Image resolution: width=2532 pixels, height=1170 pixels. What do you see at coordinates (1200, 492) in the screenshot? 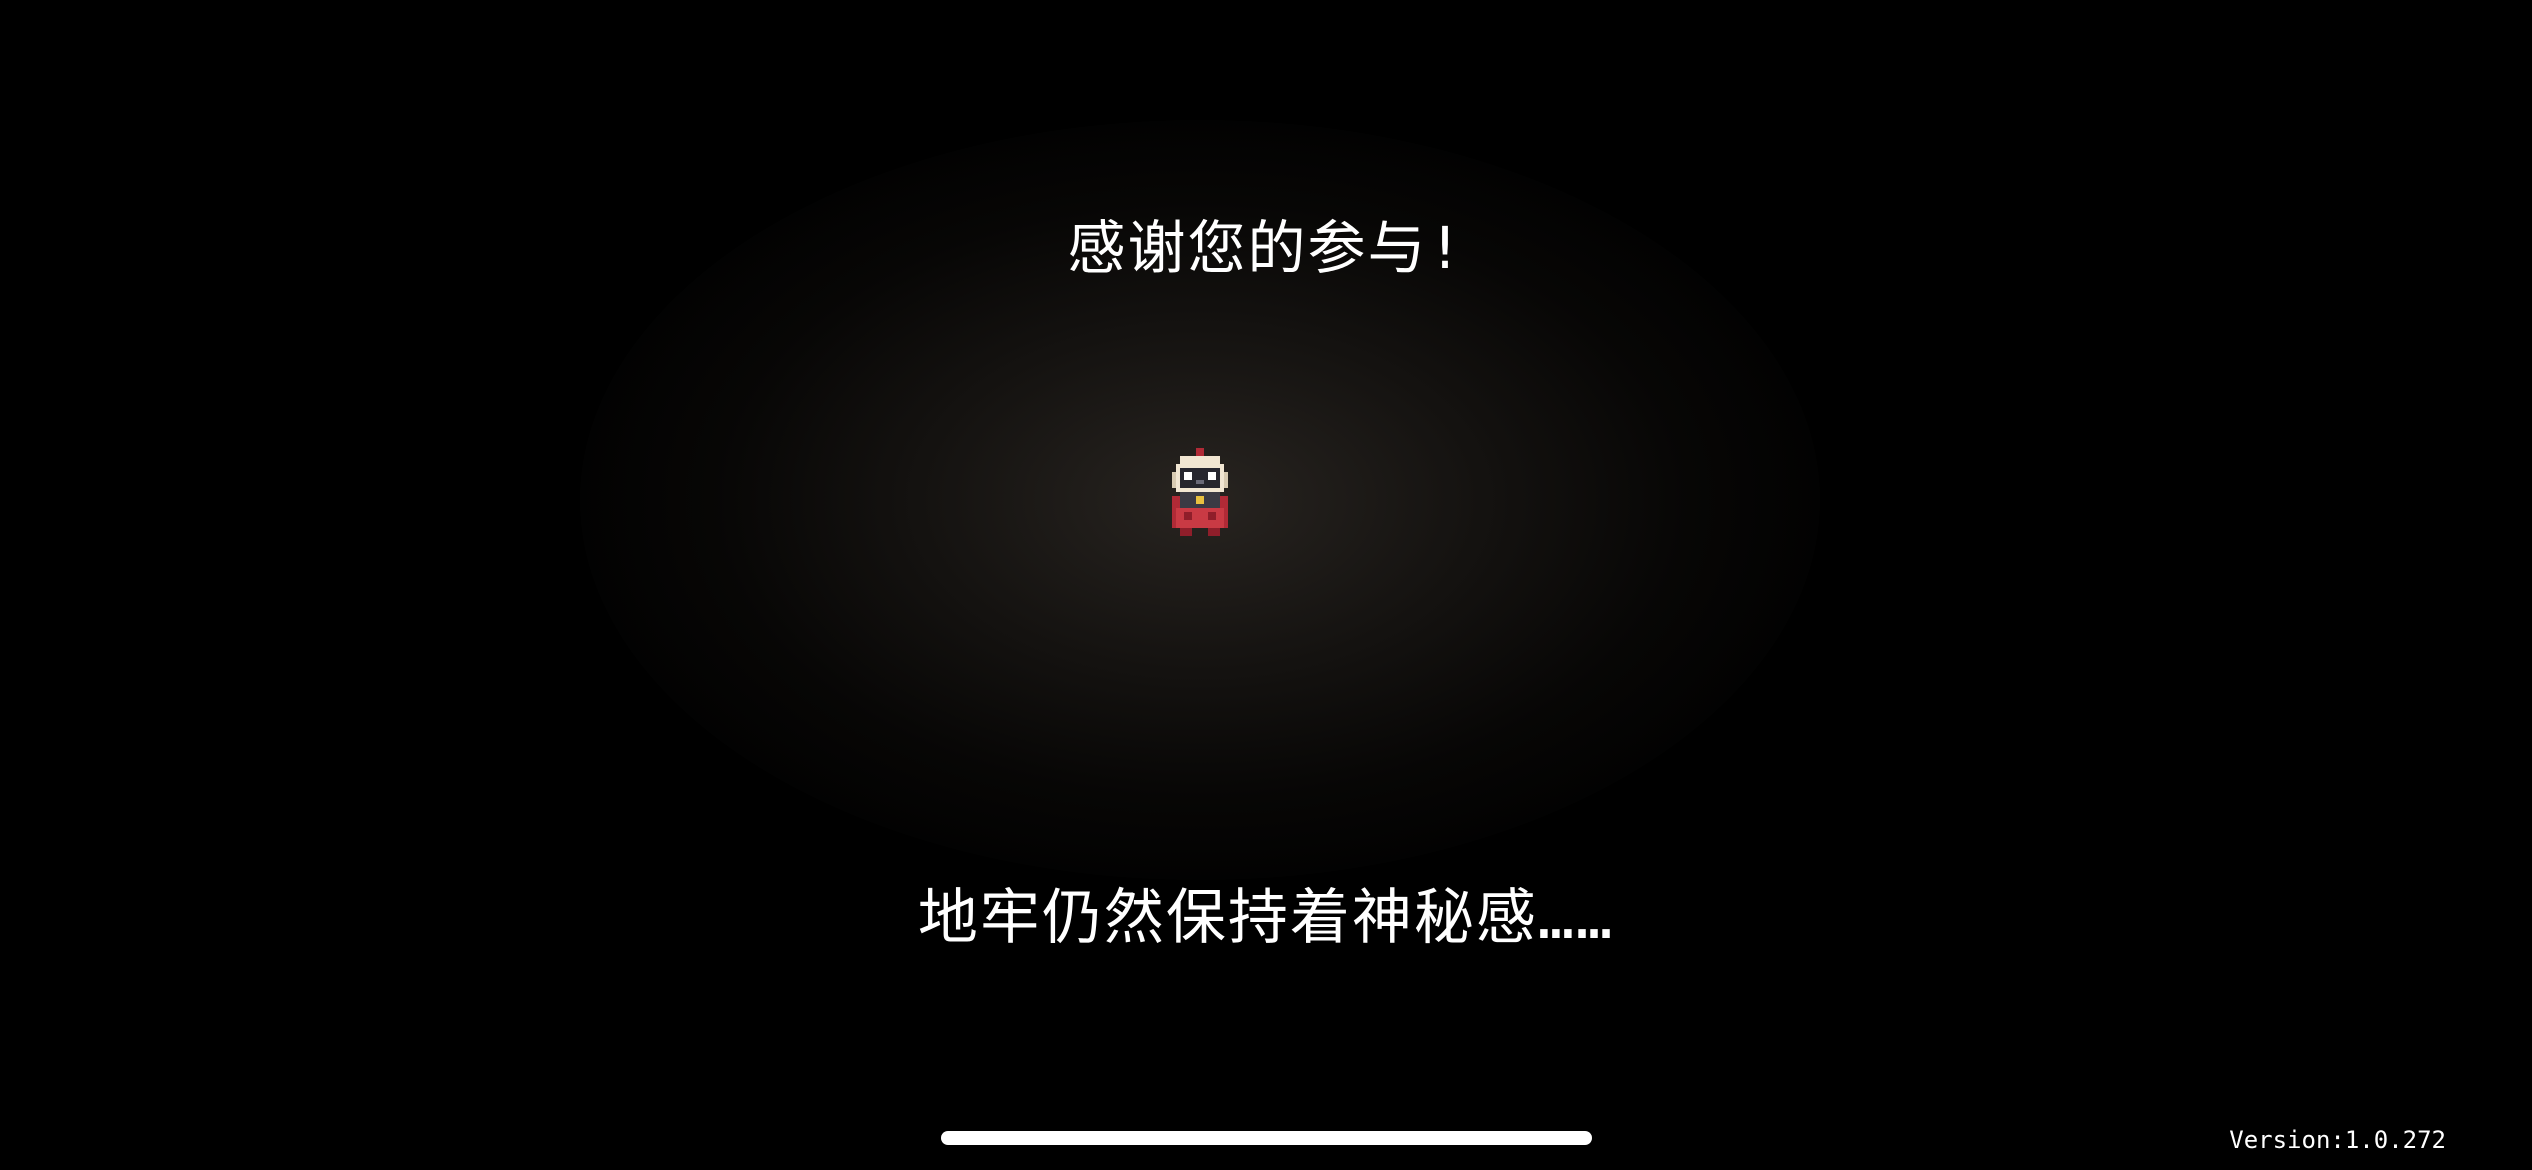
I see `pixel-knight-character-icon` at bounding box center [1200, 492].